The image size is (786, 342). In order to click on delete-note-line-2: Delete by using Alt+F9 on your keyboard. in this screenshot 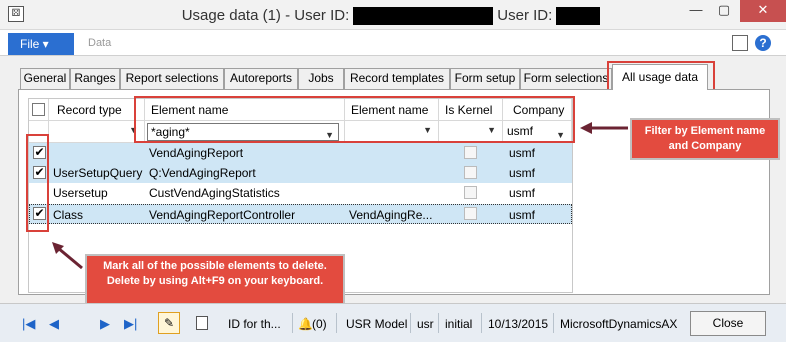, I will do `click(215, 281)`.